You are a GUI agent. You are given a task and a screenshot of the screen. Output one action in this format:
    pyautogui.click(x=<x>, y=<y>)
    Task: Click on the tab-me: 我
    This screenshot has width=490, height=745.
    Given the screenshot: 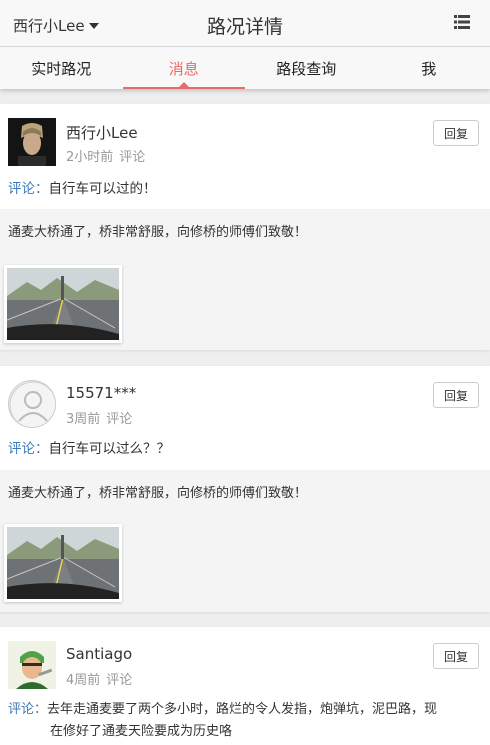 What is the action you would take?
    pyautogui.click(x=429, y=68)
    